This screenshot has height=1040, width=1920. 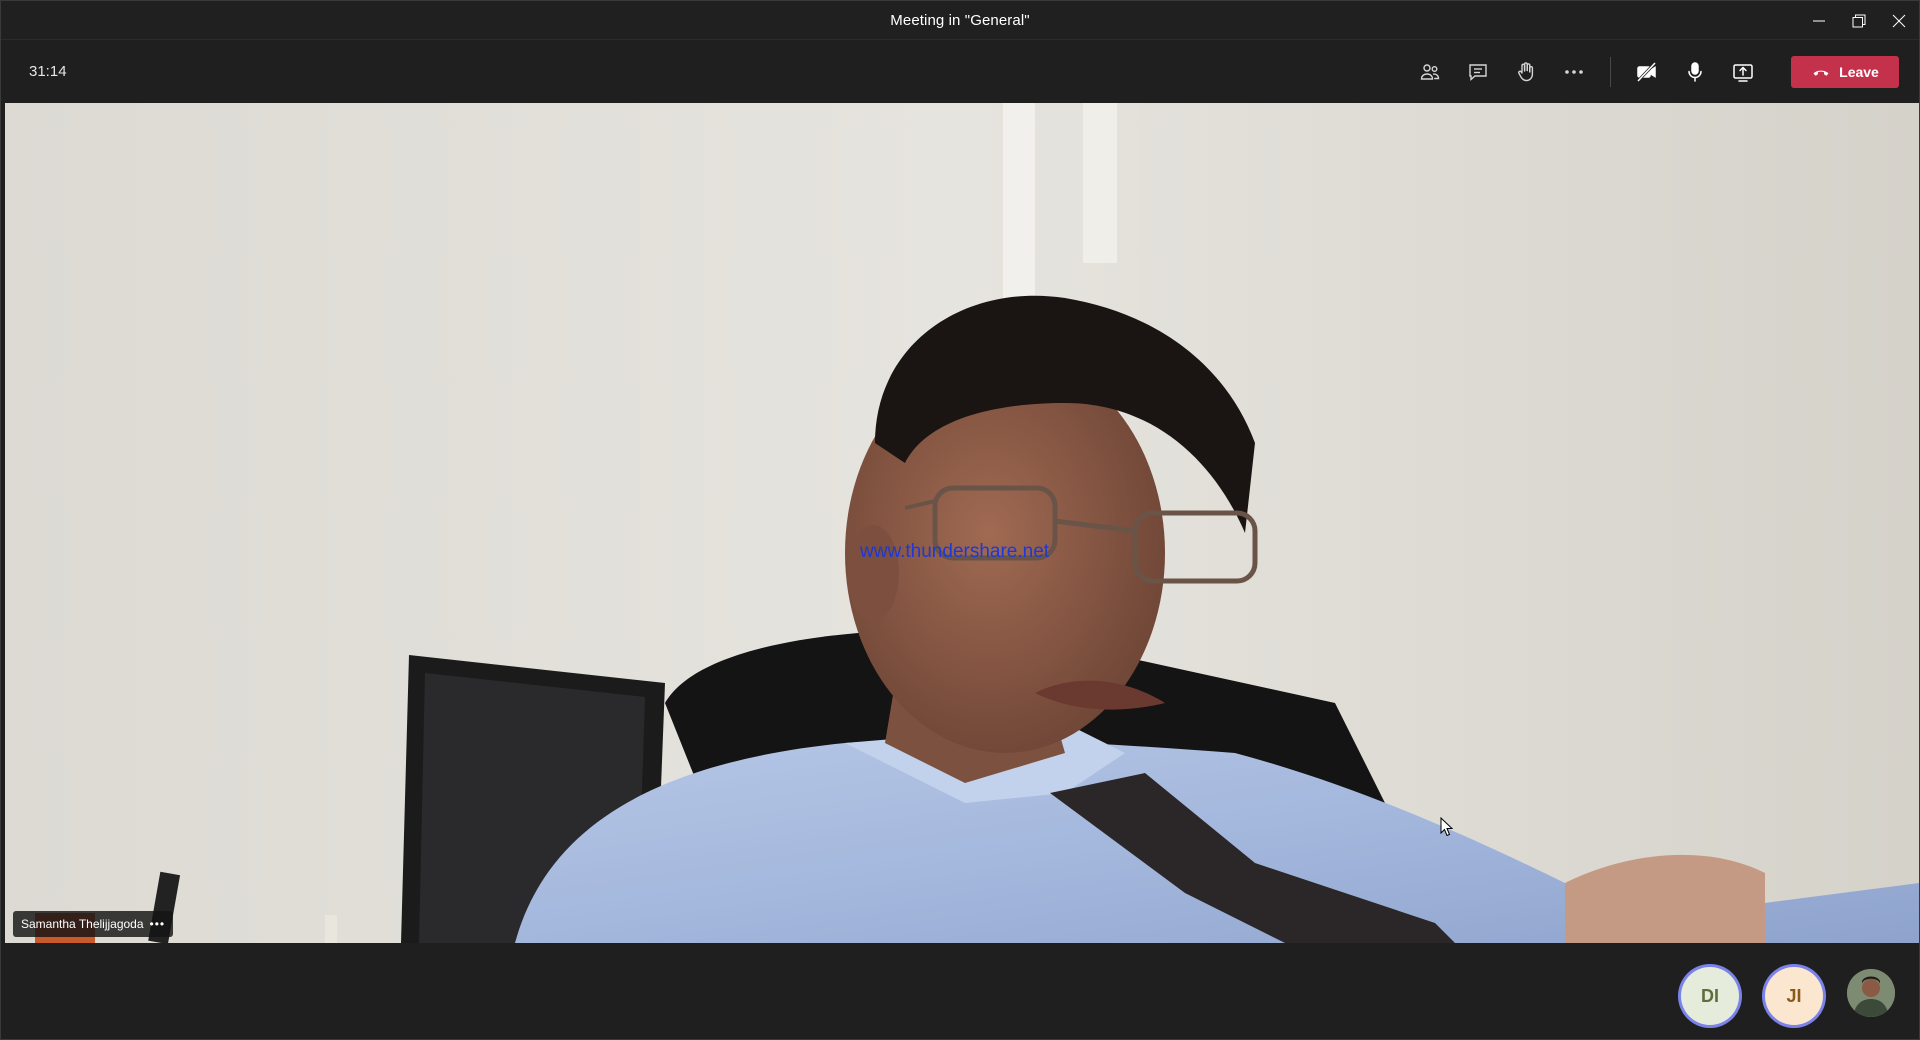 I want to click on title-bar: Meeting in "General", so click(x=960, y=20).